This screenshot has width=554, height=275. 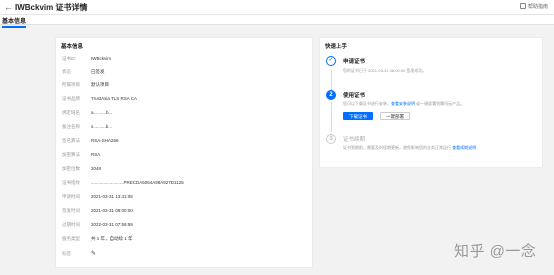 What do you see at coordinates (184, 254) in the screenshot?
I see `info-row-tags: 标签 ✎` at bounding box center [184, 254].